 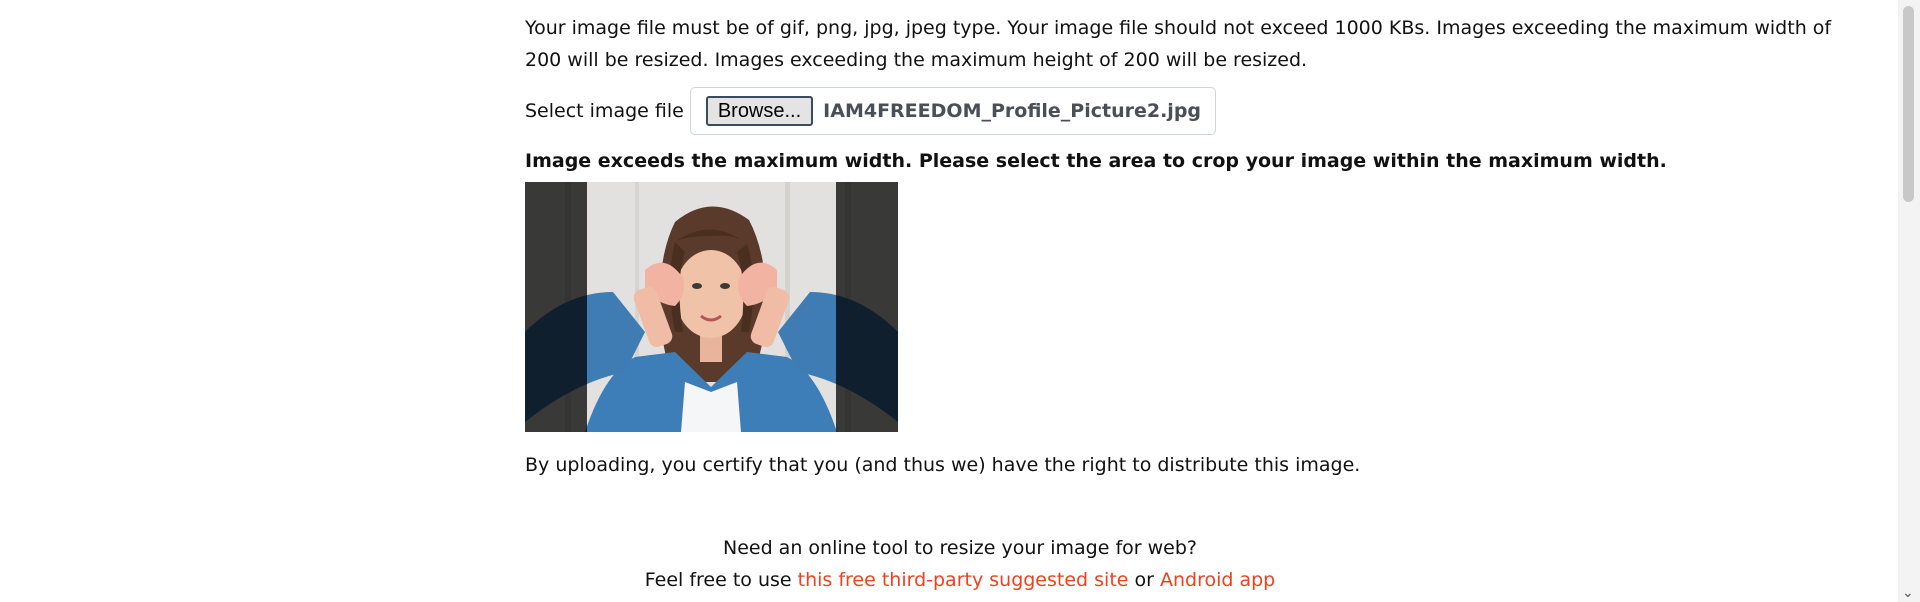 What do you see at coordinates (963, 580) in the screenshot?
I see `third-party-site-link: this free third-party suggested site` at bounding box center [963, 580].